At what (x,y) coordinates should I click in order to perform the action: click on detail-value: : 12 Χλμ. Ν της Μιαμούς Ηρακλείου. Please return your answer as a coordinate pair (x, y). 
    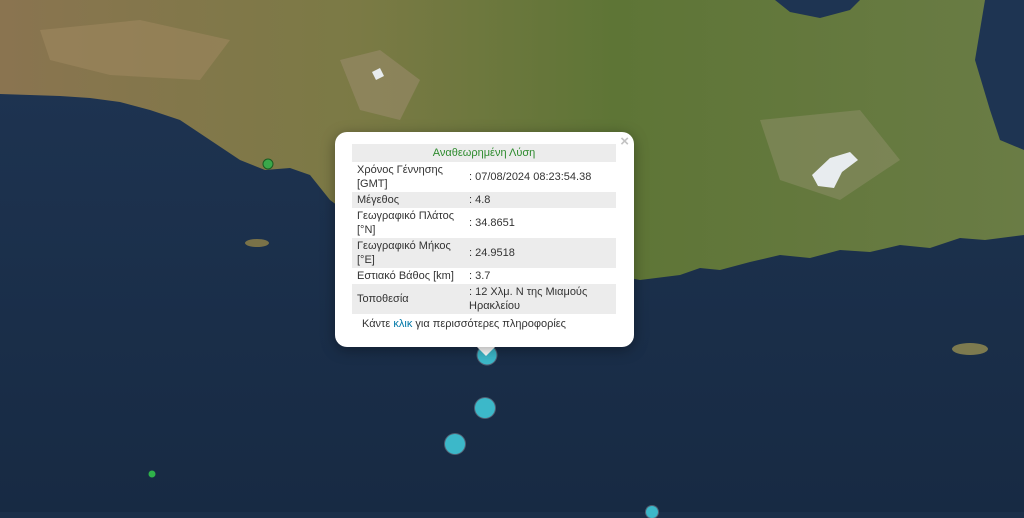
    Looking at the image, I should click on (540, 299).